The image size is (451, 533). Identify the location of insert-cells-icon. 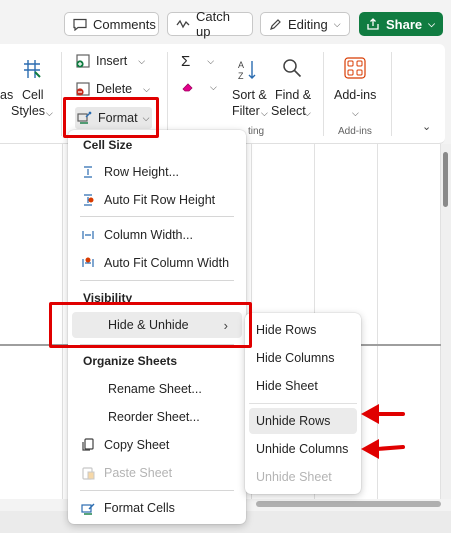
(83, 61).